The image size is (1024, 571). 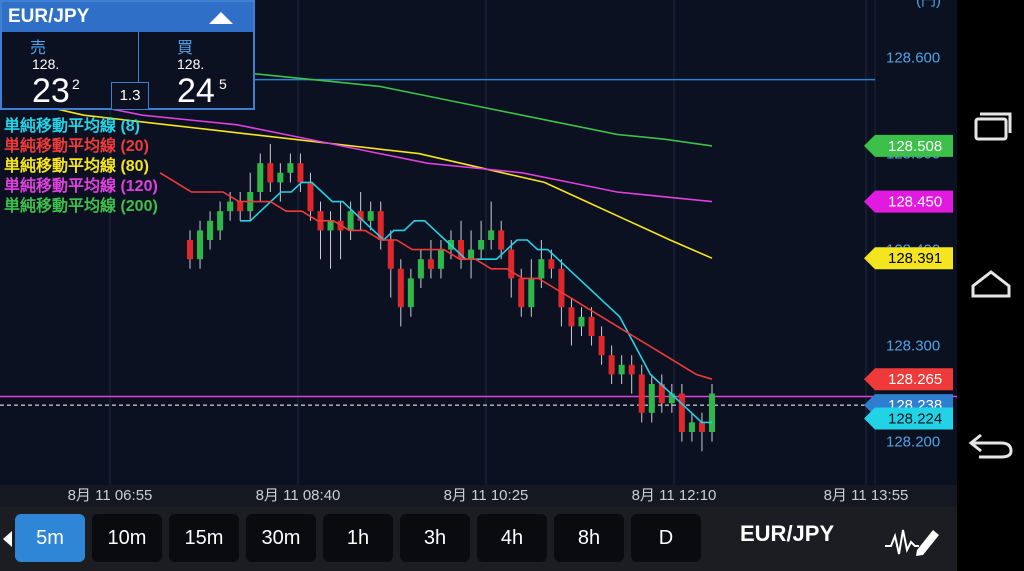 I want to click on timeframe-5m: 5m, so click(x=50, y=538).